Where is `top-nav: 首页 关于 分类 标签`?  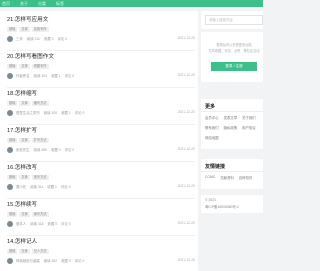 top-nav: 首页 关于 分类 标签 is located at coordinates (33, 3).